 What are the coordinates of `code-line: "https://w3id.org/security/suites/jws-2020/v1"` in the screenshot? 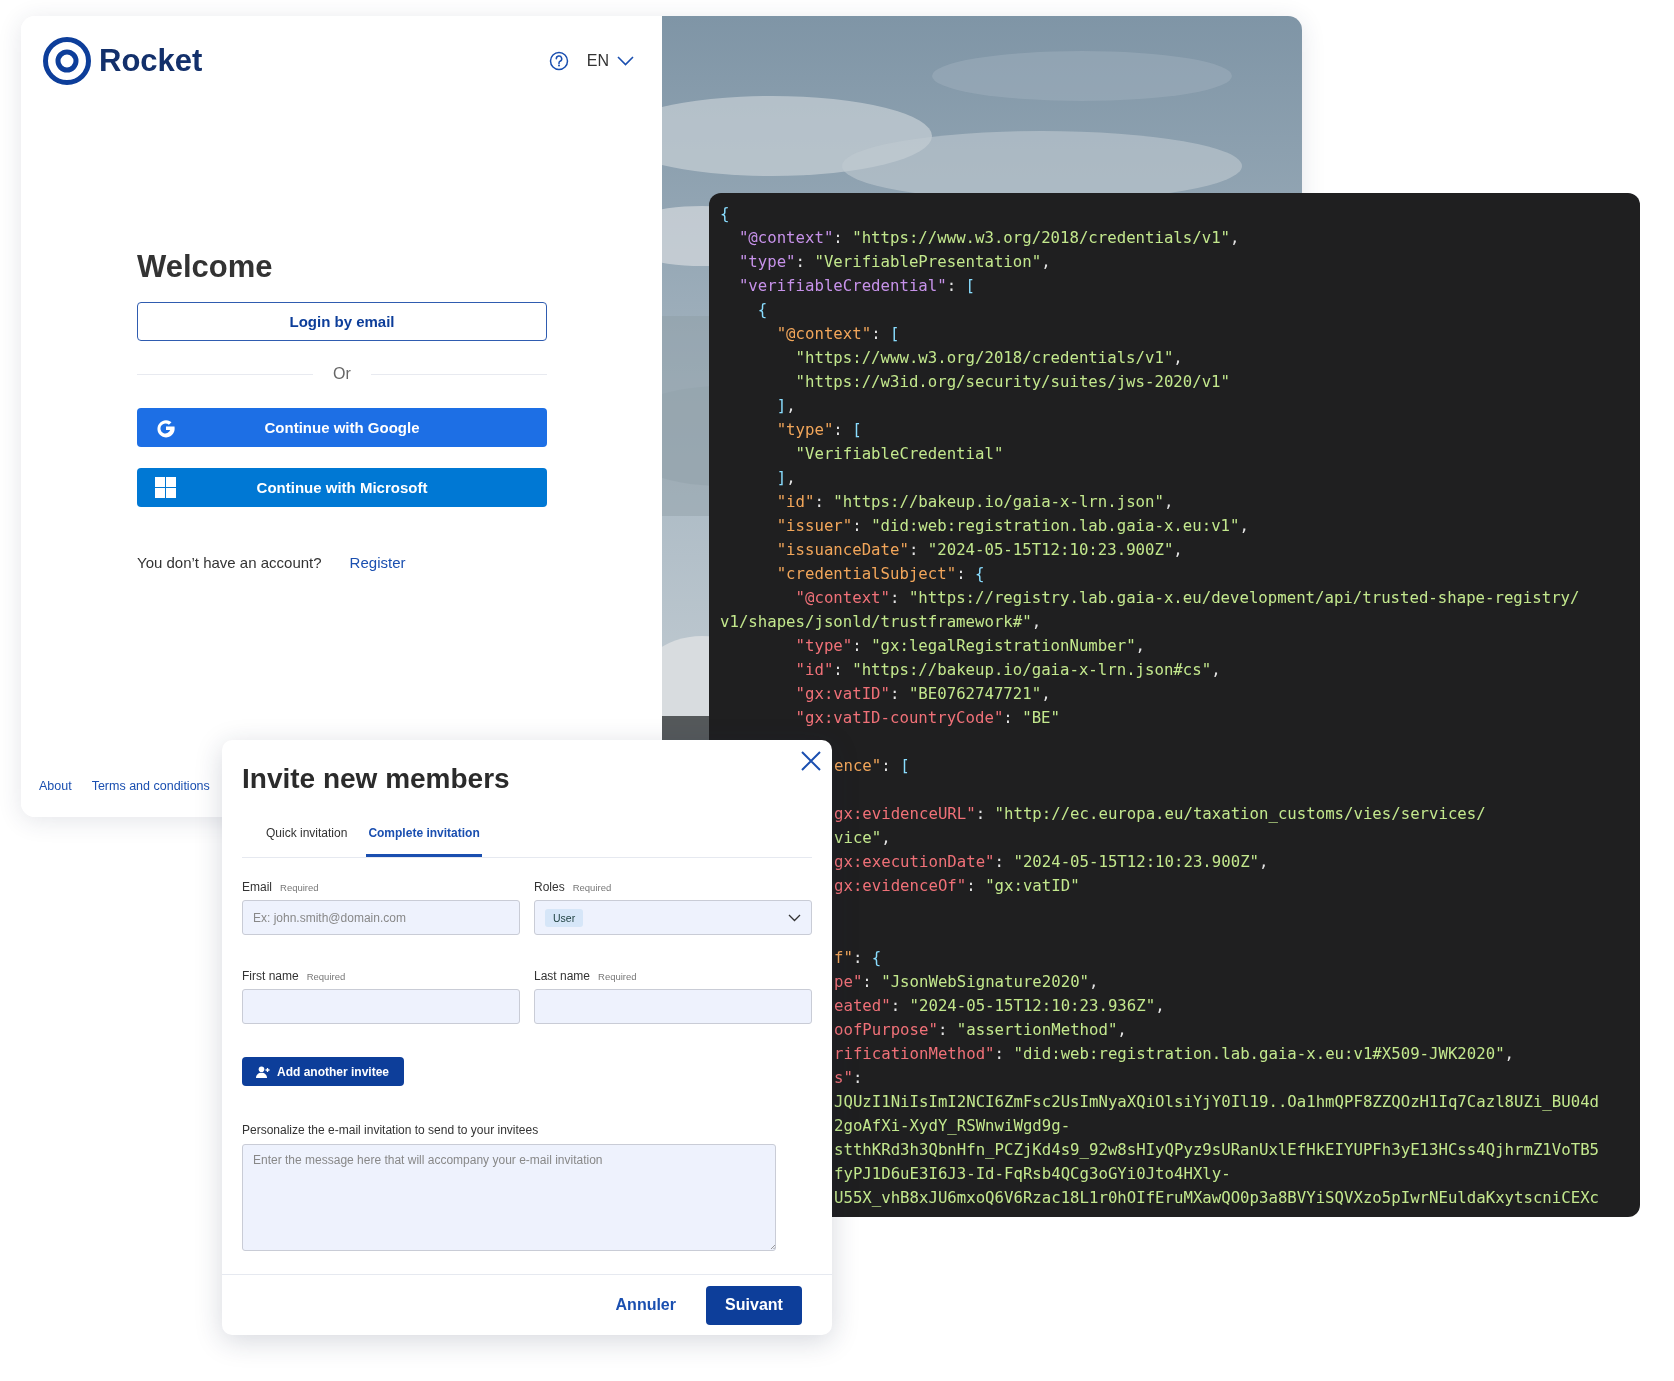 It's located at (1012, 382).